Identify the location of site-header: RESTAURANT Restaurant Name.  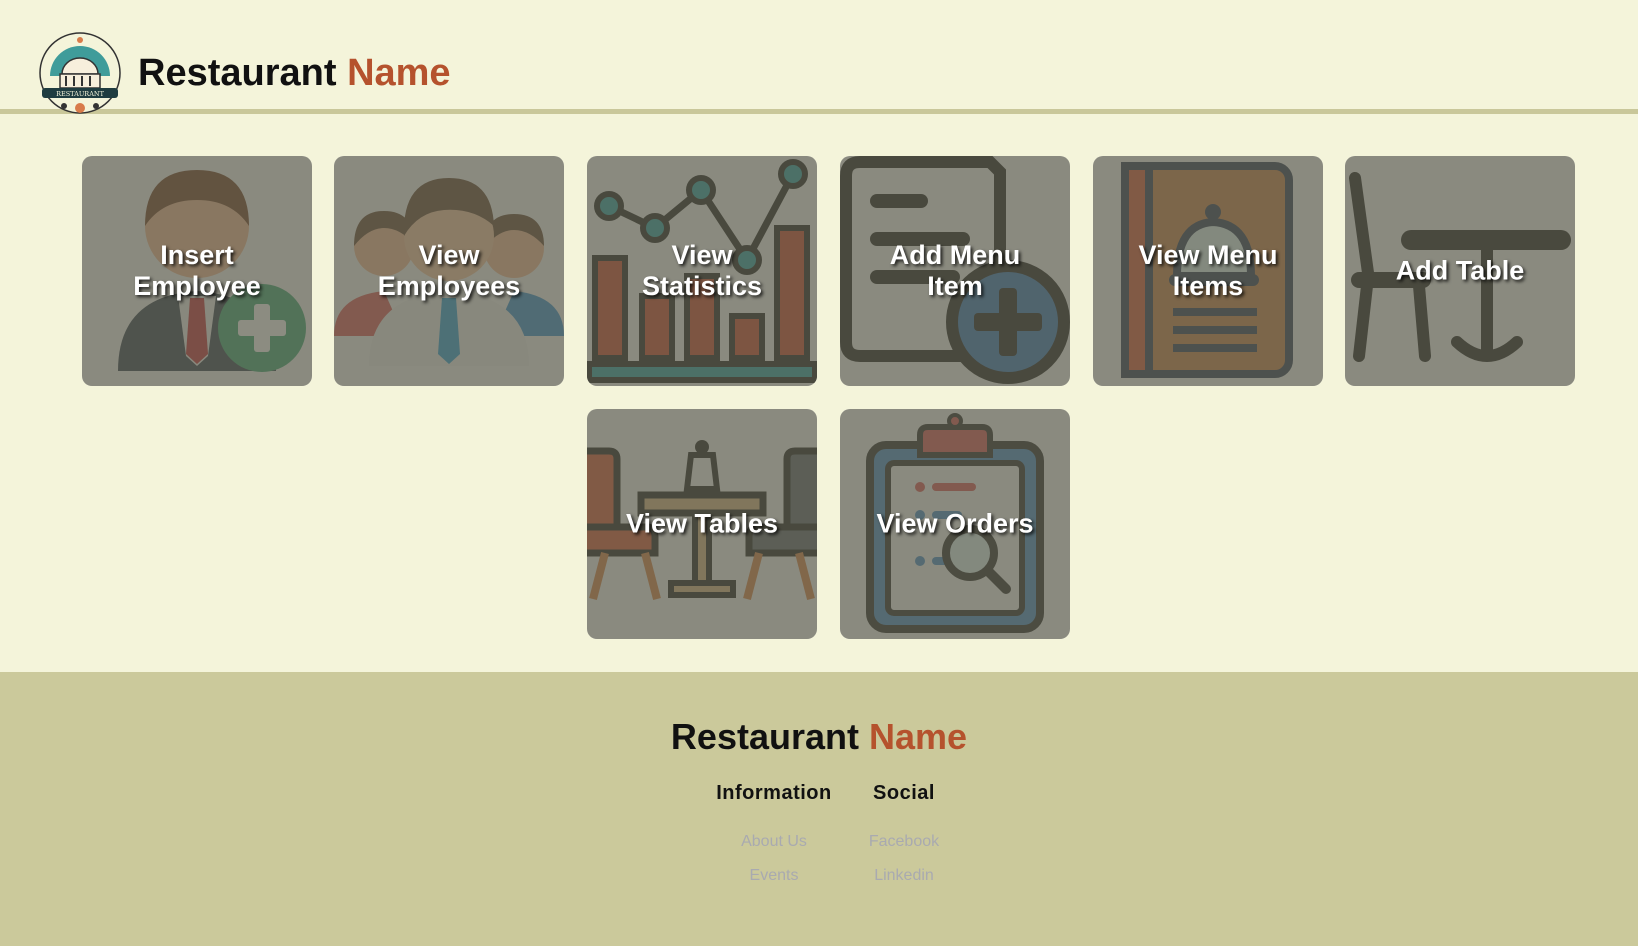
(819, 57).